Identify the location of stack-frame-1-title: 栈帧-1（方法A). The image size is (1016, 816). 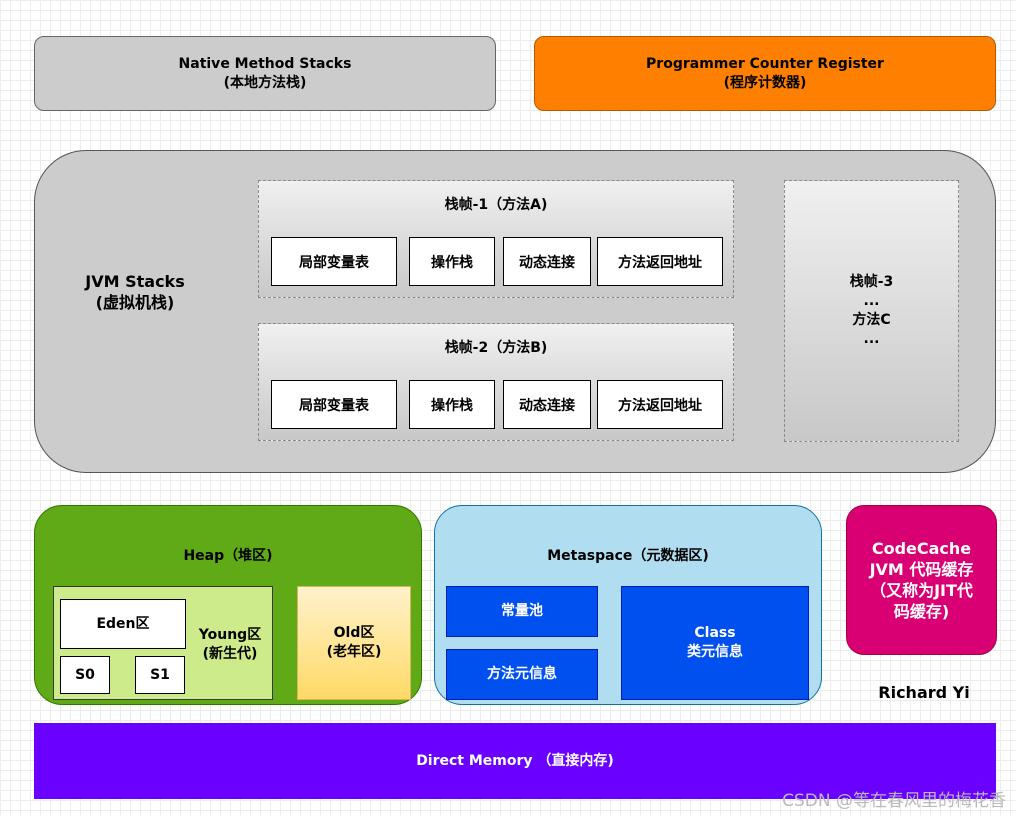
(496, 204).